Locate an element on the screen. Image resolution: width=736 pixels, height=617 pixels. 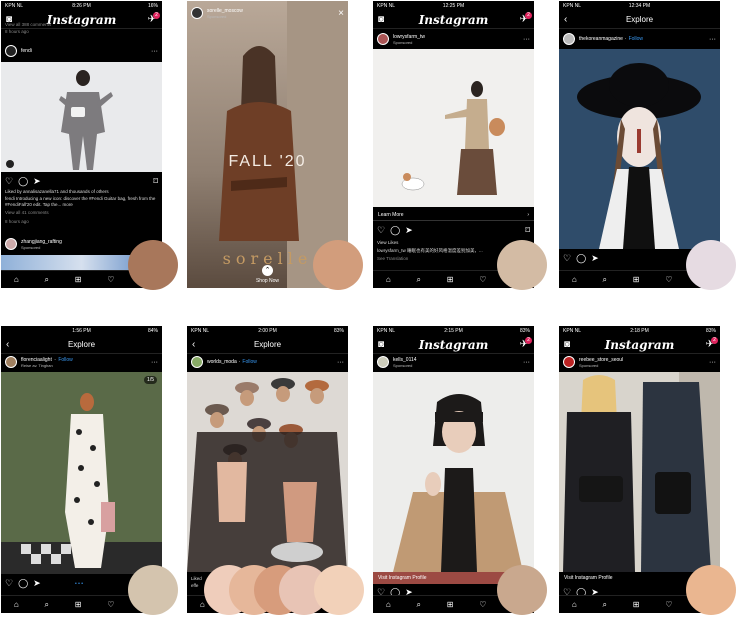
view-comments-link: View all 41 comments is located at coordinates (81, 213).